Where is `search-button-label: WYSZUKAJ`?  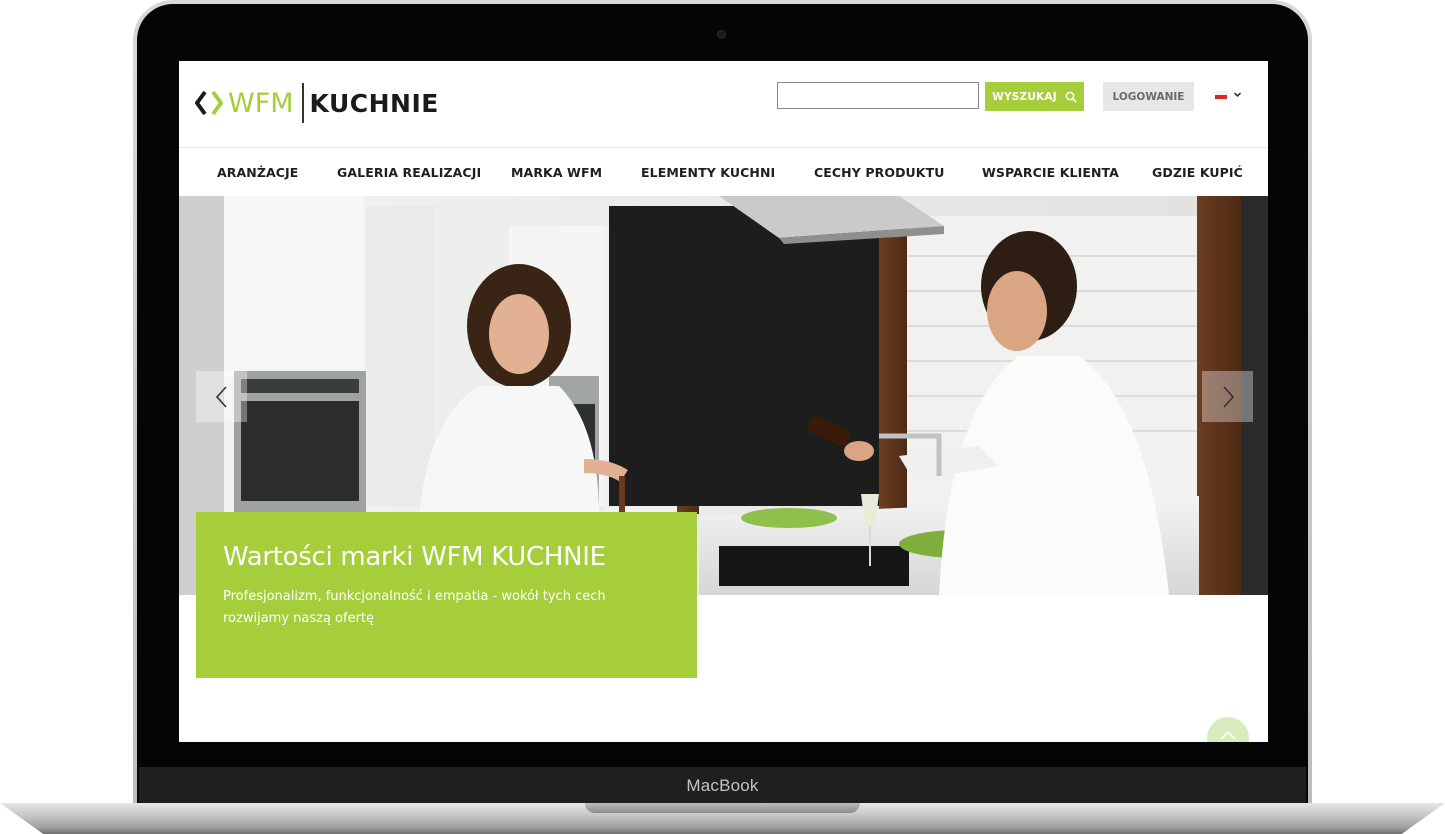
search-button-label: WYSZUKAJ is located at coordinates (1024, 96).